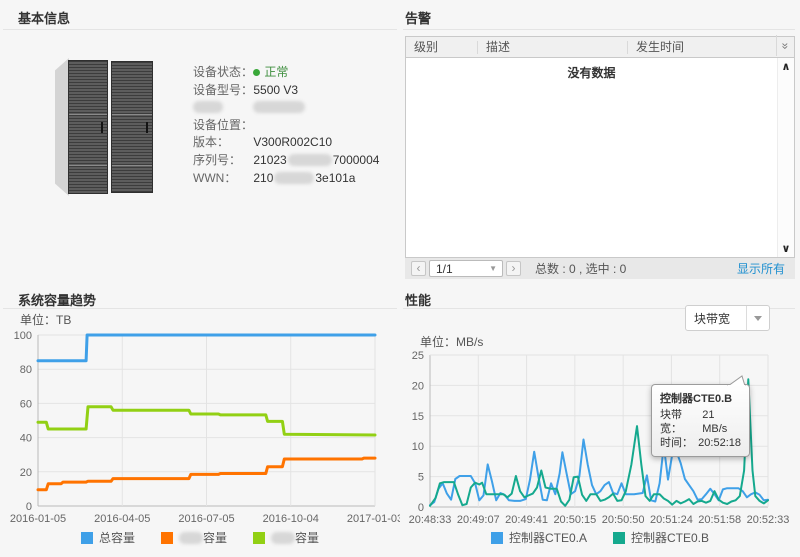 This screenshot has width=800, height=557. What do you see at coordinates (276, 89) in the screenshot?
I see `device-model-value: 5500 V3` at bounding box center [276, 89].